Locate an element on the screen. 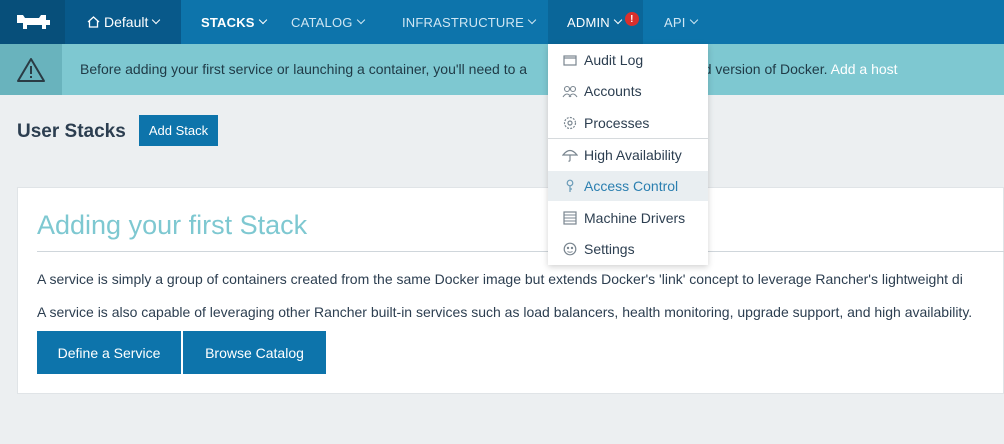 The width and height of the screenshot is (1004, 444). warning-icon is located at coordinates (31, 69).